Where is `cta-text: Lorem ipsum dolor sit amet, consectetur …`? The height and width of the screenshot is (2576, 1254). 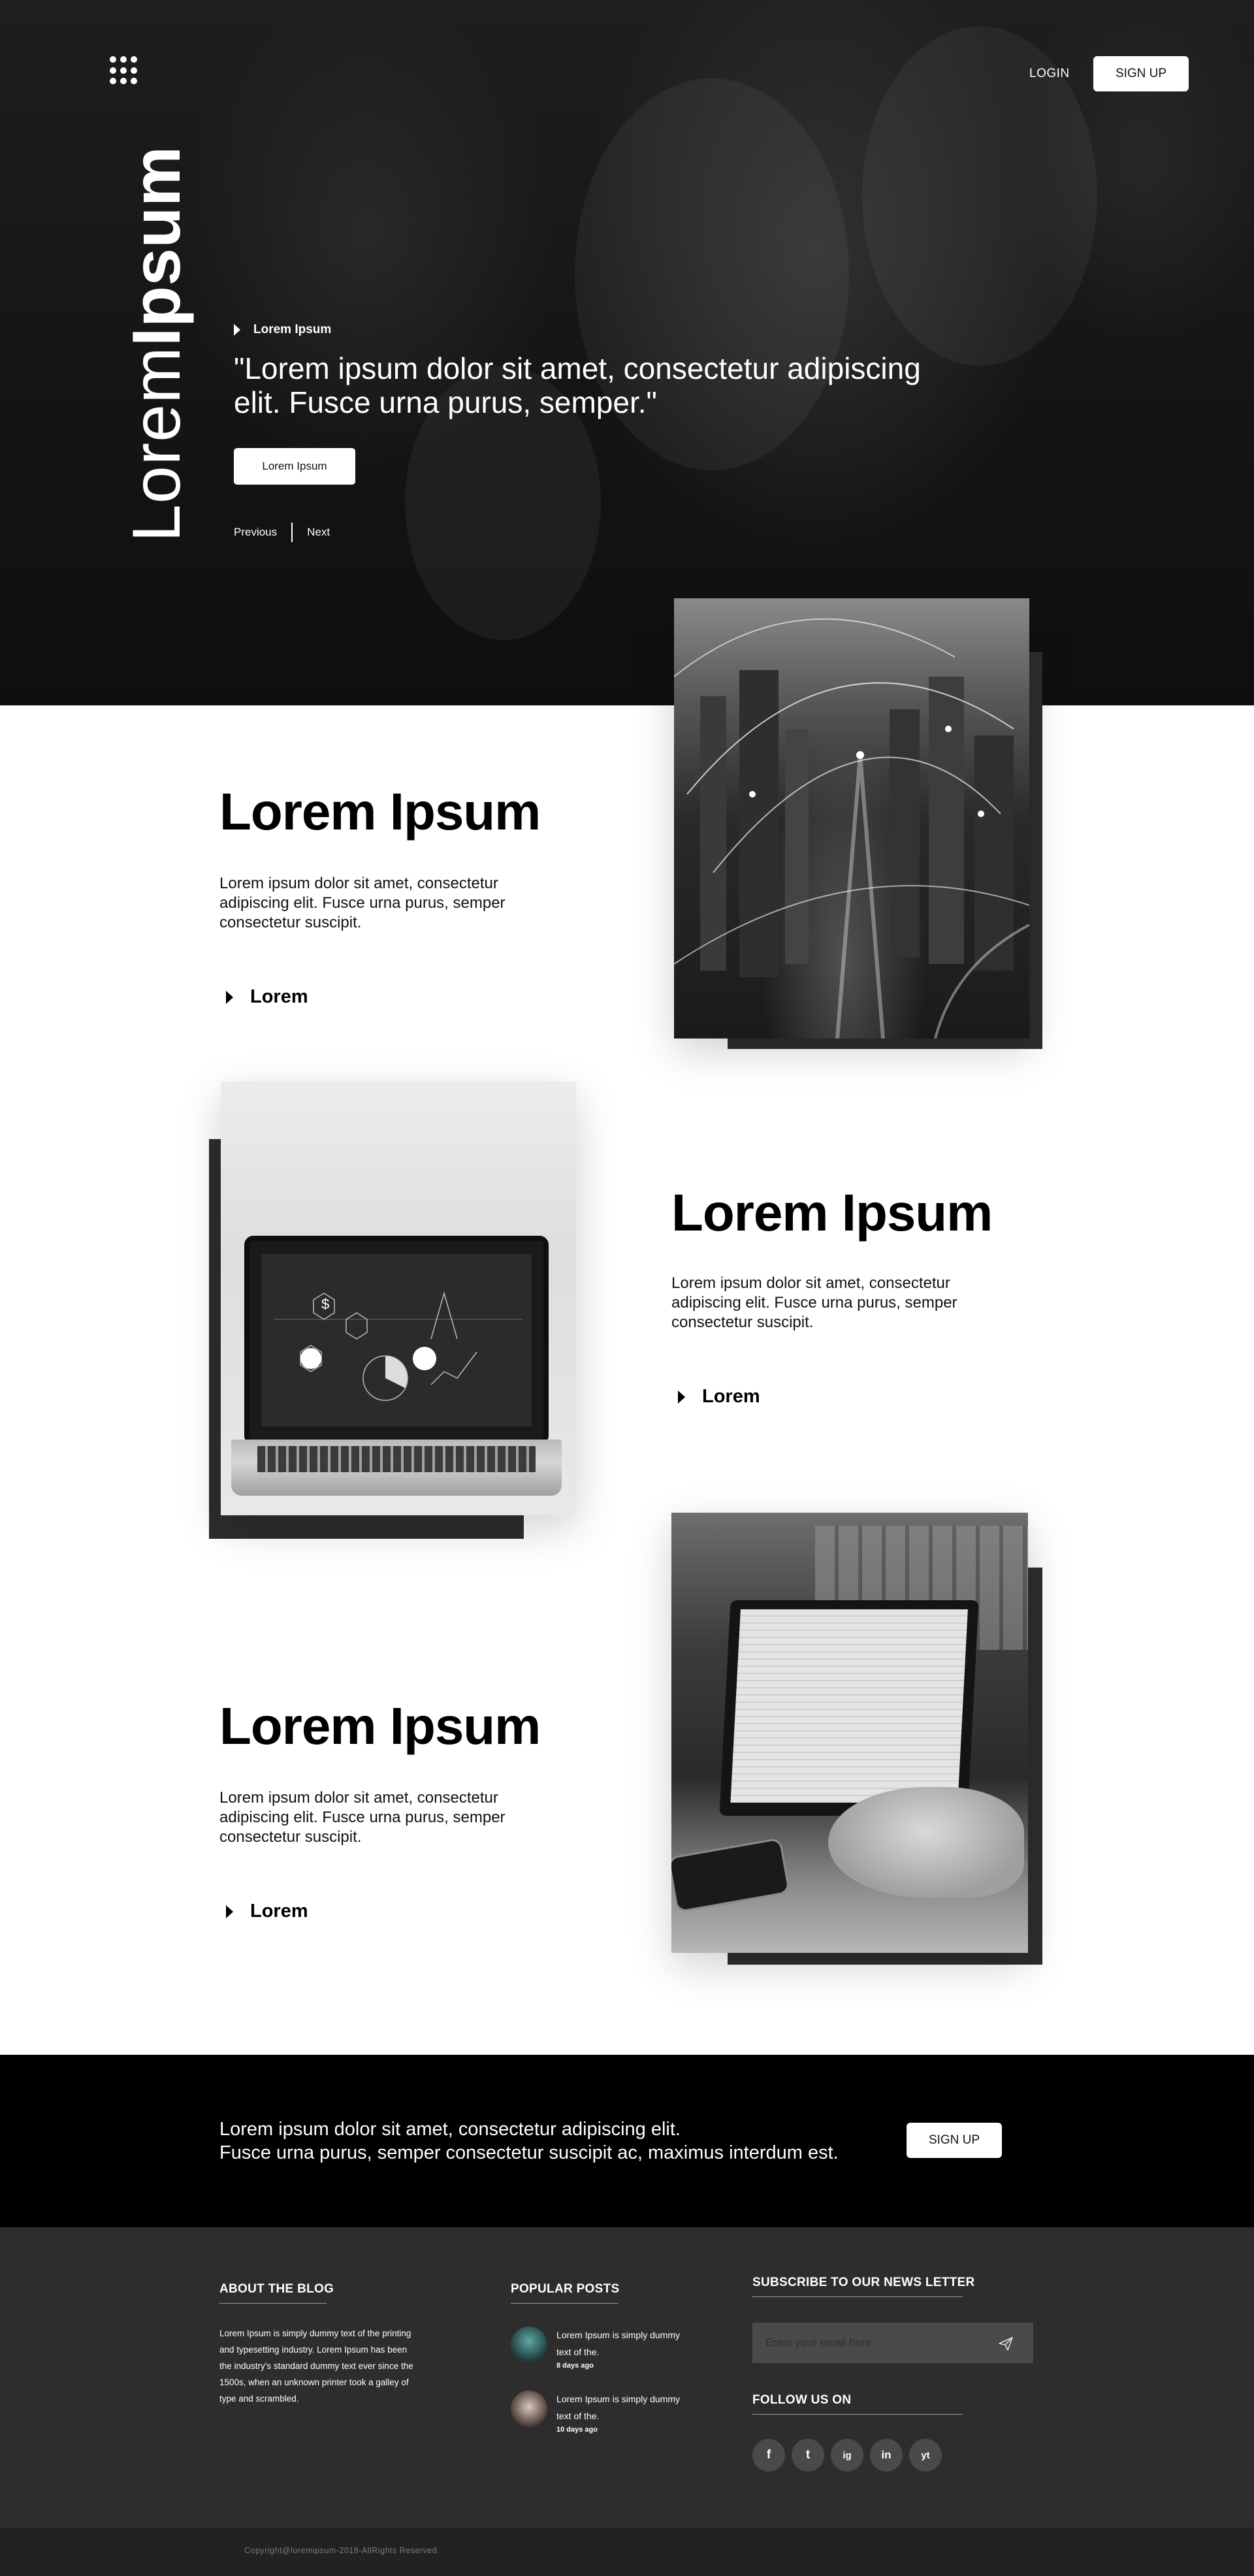
cta-text: Lorem ipsum dolor sit amet, consectetur … is located at coordinates (546, 2141).